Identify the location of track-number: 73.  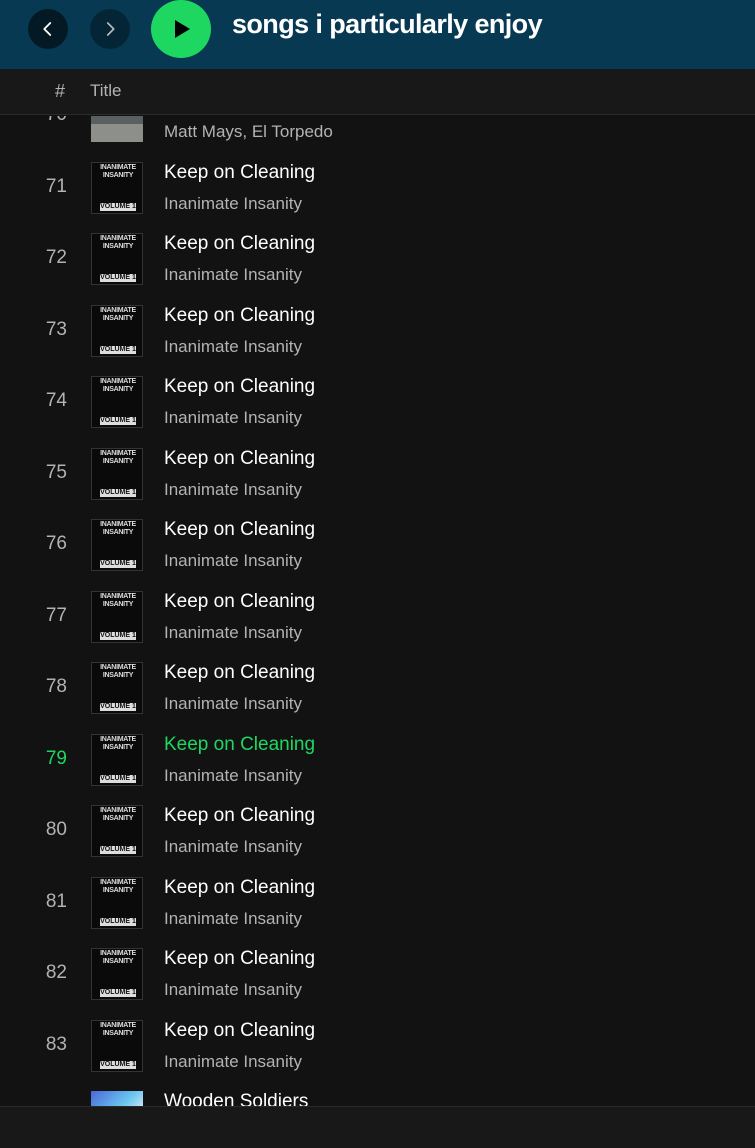
(56, 329).